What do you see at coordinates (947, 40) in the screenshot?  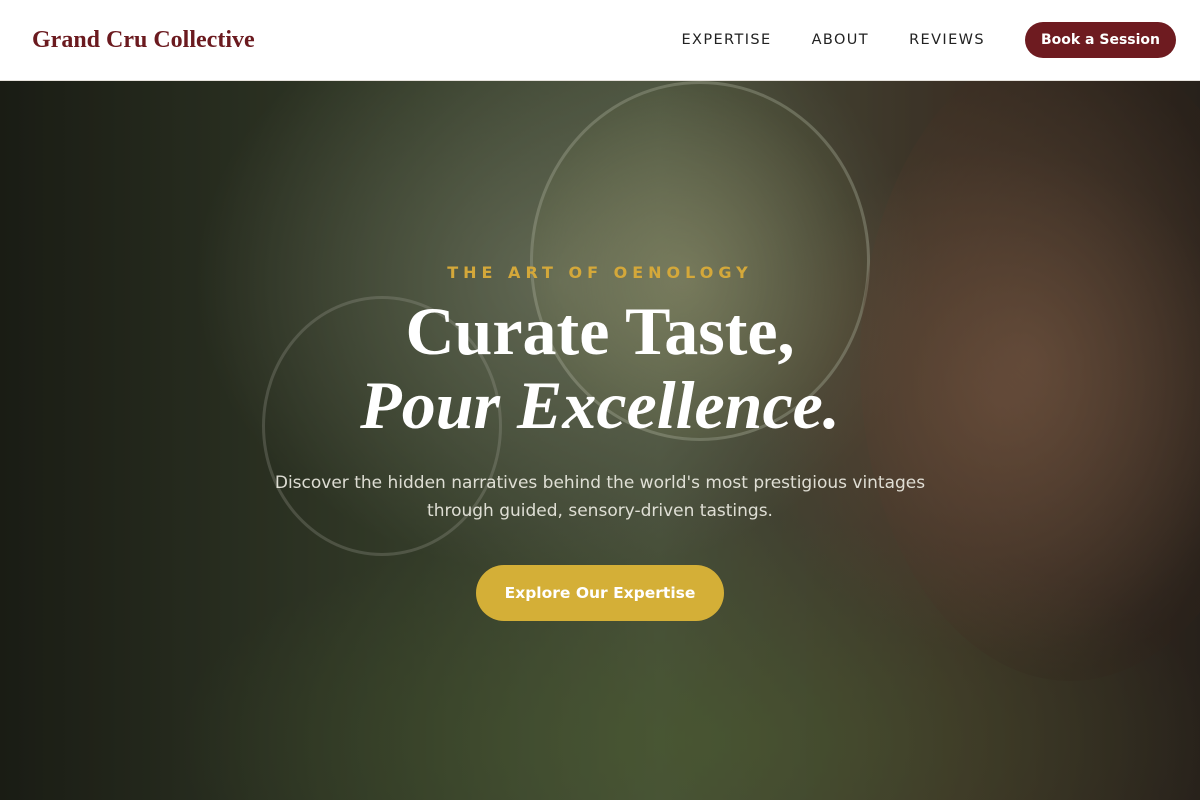 I see `nav-link-reviews: REVIEWS` at bounding box center [947, 40].